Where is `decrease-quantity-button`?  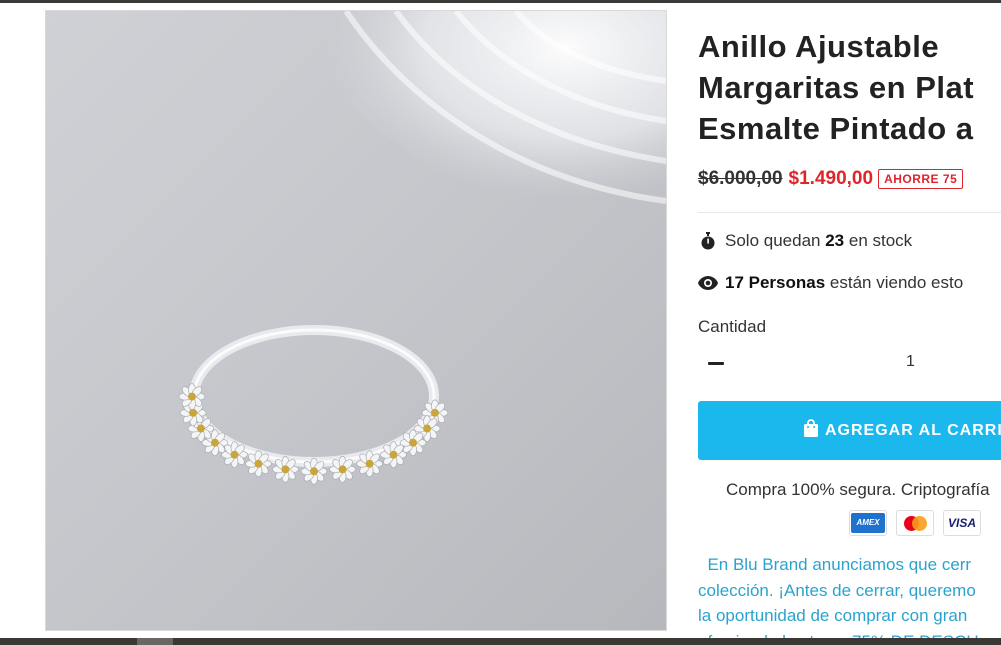 decrease-quantity-button is located at coordinates (716, 363).